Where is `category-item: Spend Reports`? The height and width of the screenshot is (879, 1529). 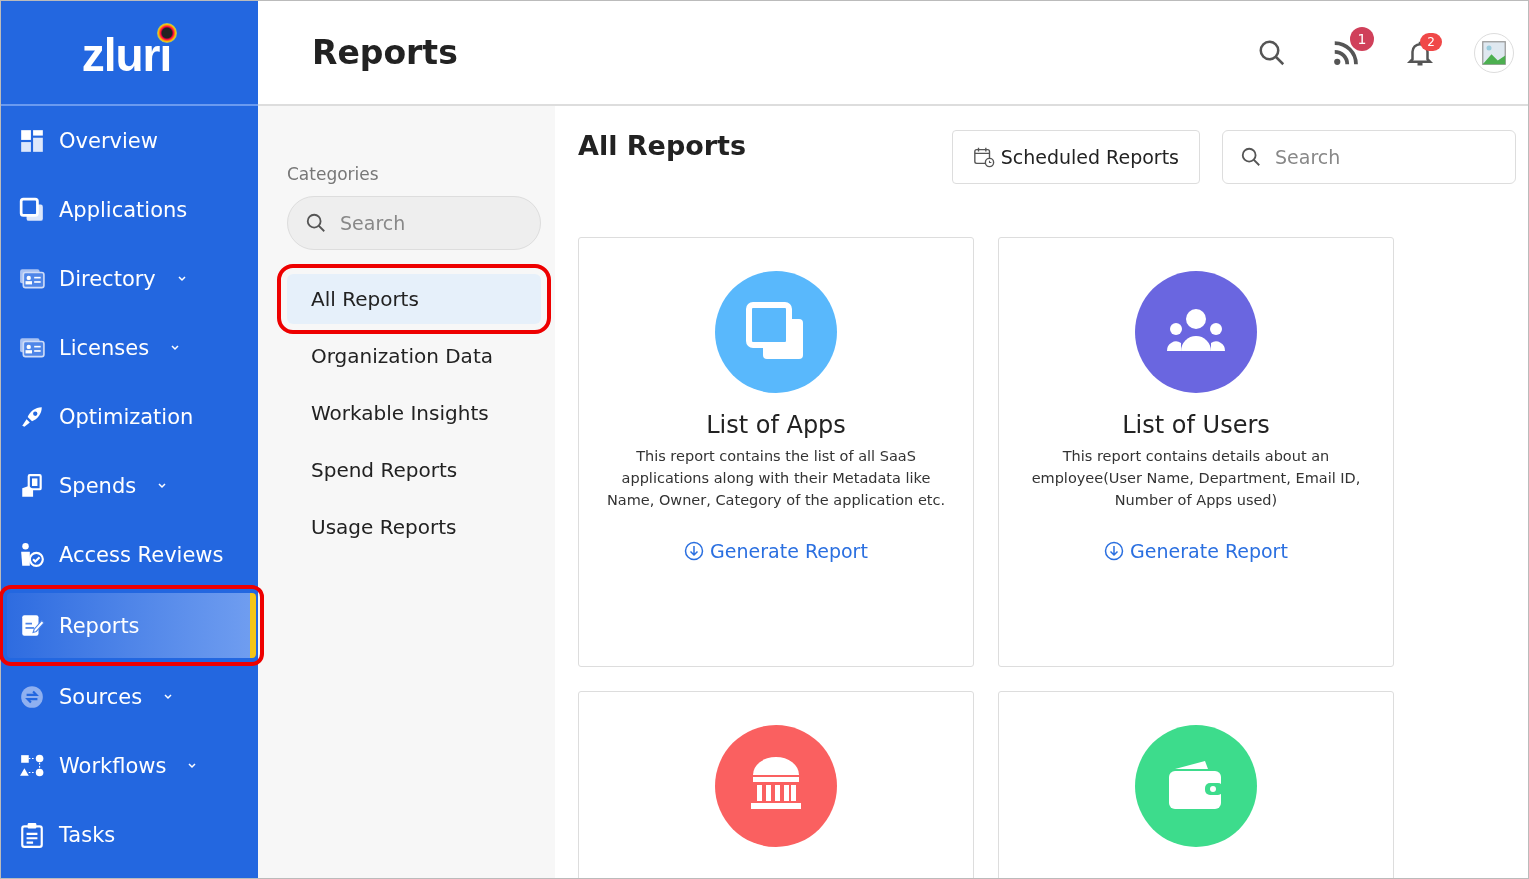 category-item: Spend Reports is located at coordinates (414, 470).